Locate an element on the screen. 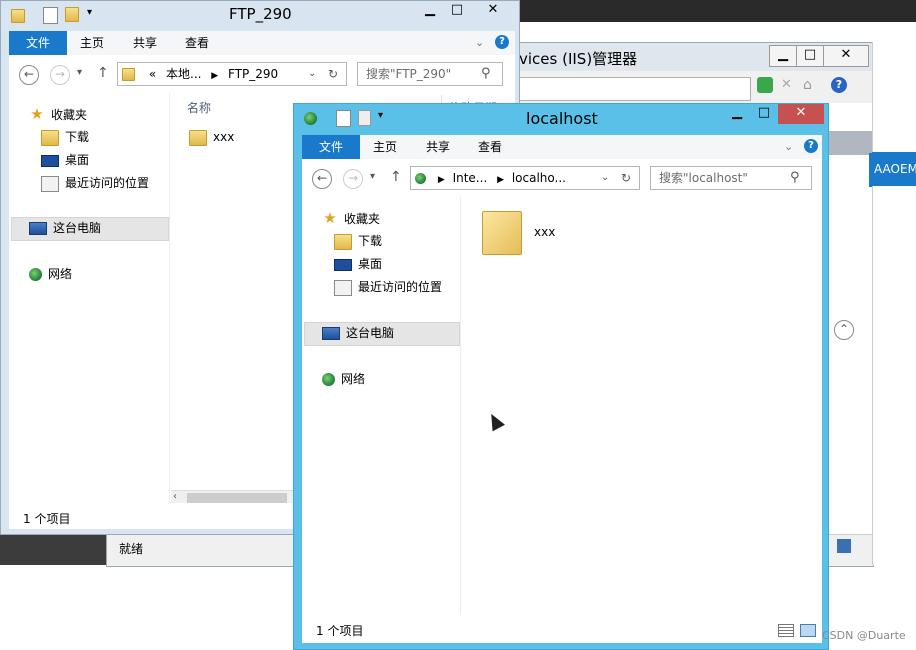 The image size is (916, 650). ftp-recent-dropdown-icon: ▾ is located at coordinates (79, 72).